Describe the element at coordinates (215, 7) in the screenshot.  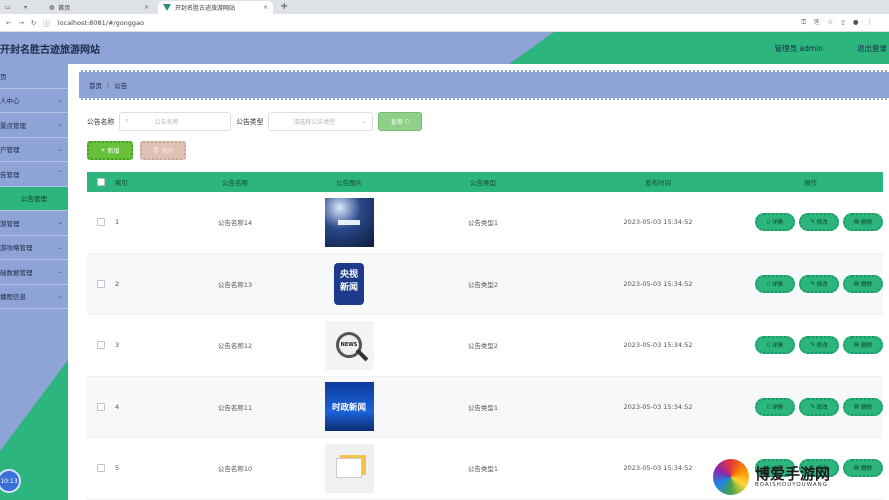
I see `browser-tab-site: 开封名胜古迹旅游网站 ×` at that location.